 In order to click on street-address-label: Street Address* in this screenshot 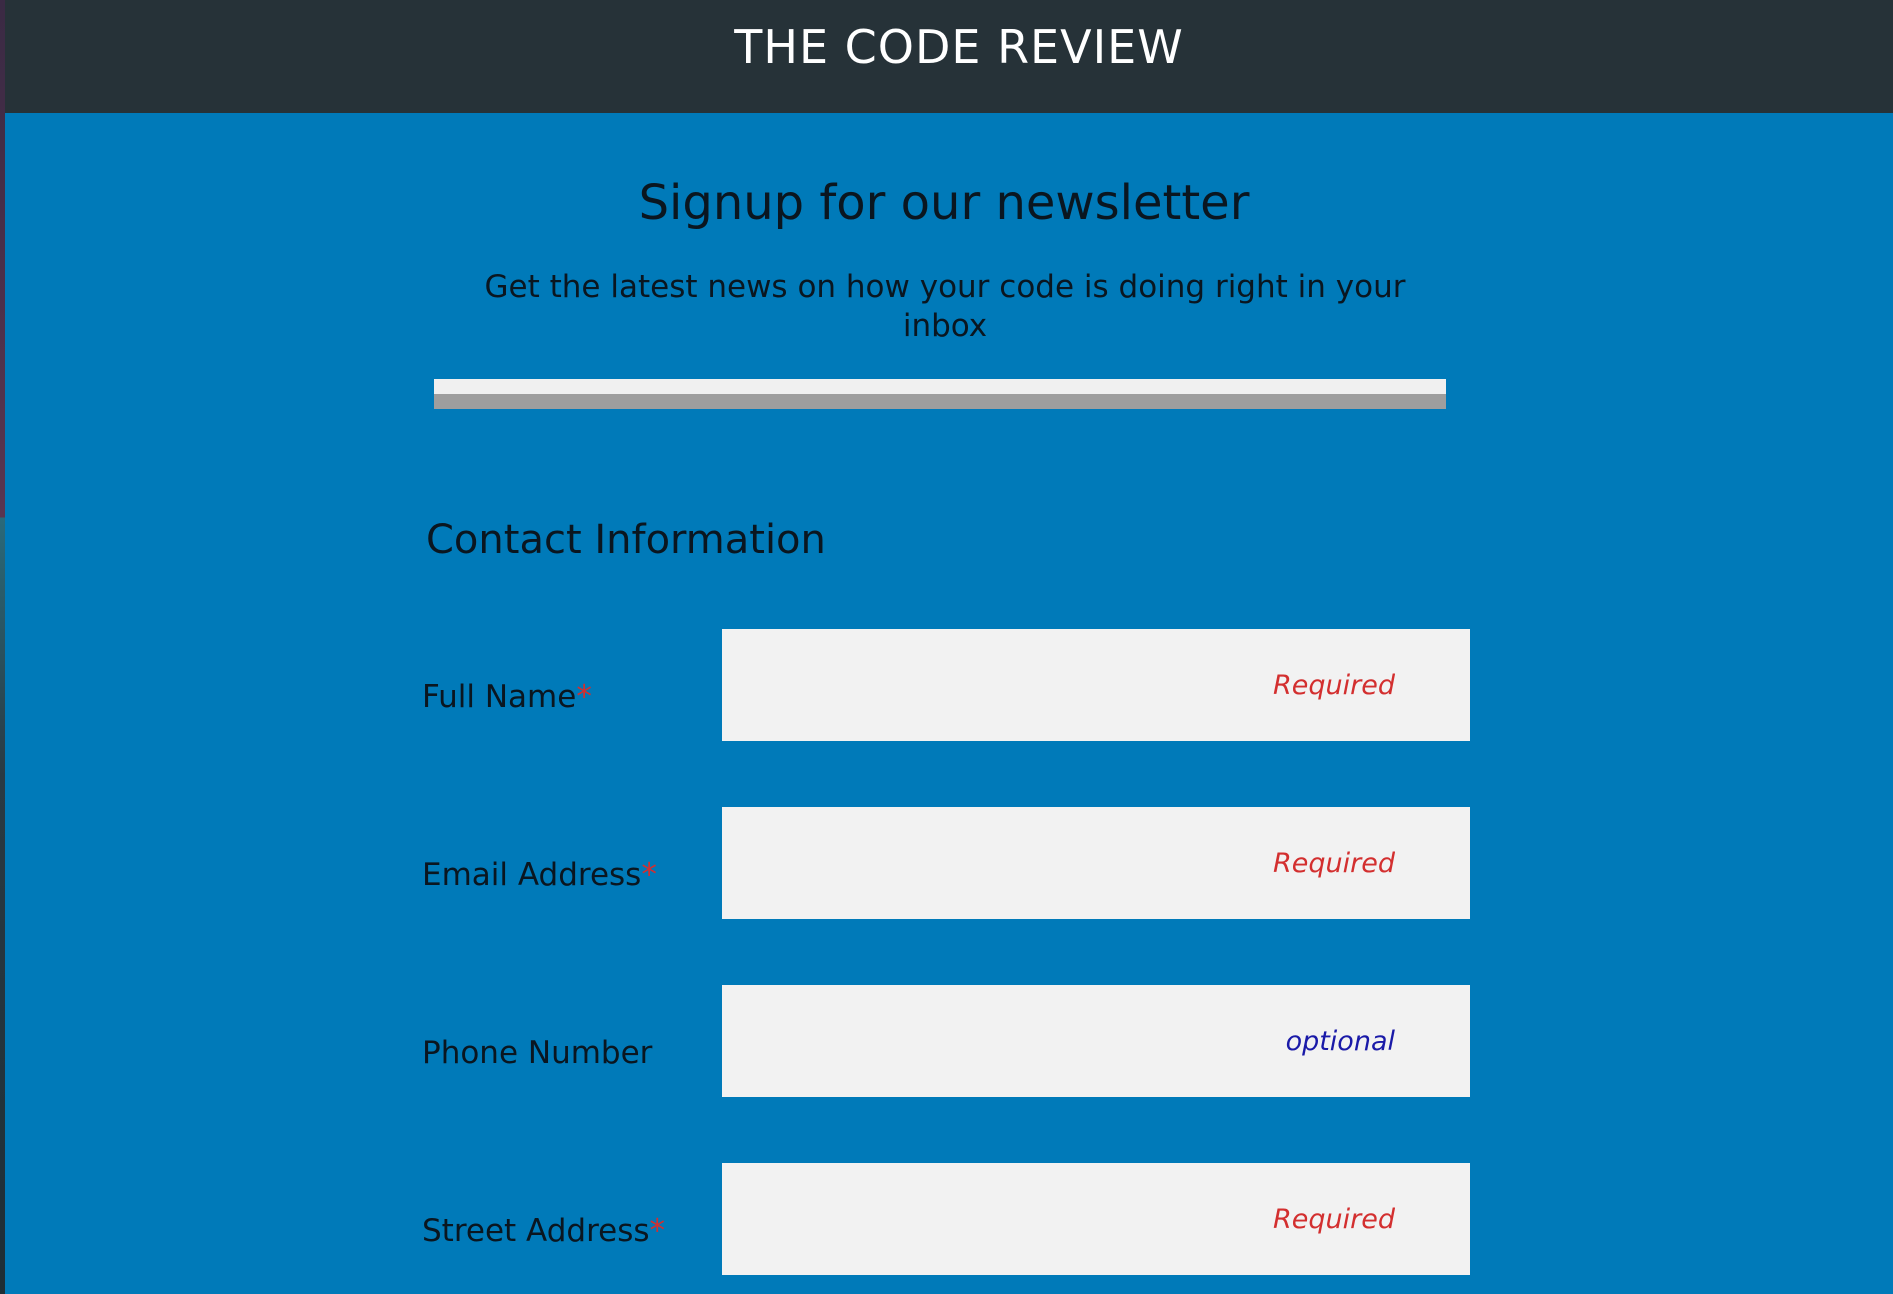, I will do `click(543, 1231)`.